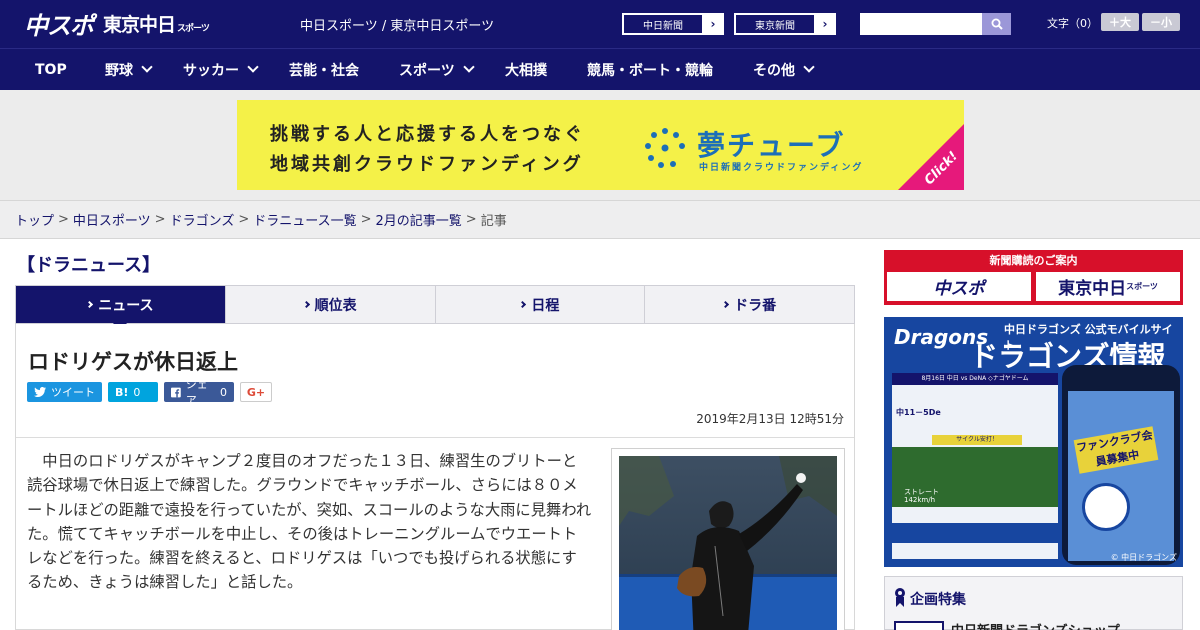  What do you see at coordinates (1143, 557) in the screenshot?
I see `dragons-copyright: © 中日ドラゴンズ` at bounding box center [1143, 557].